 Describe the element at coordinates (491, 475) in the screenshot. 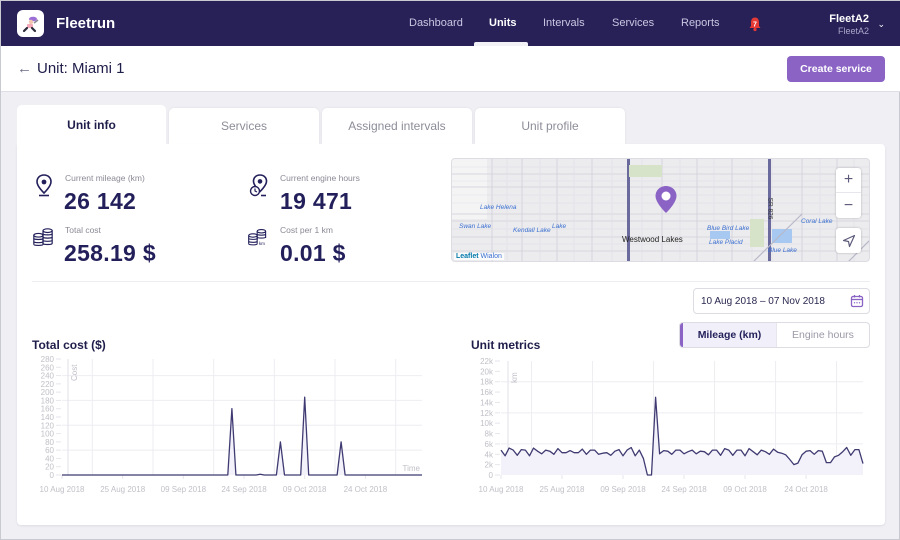

I see `y-tick-label: 0` at that location.